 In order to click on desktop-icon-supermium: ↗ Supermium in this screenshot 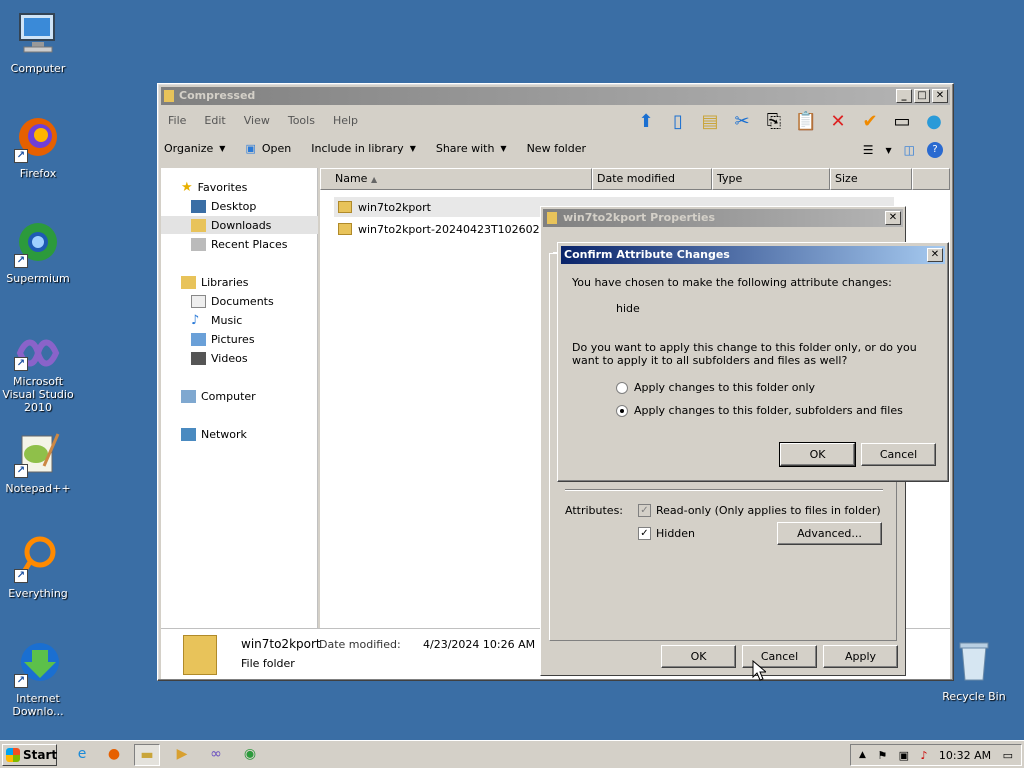, I will do `click(39, 252)`.